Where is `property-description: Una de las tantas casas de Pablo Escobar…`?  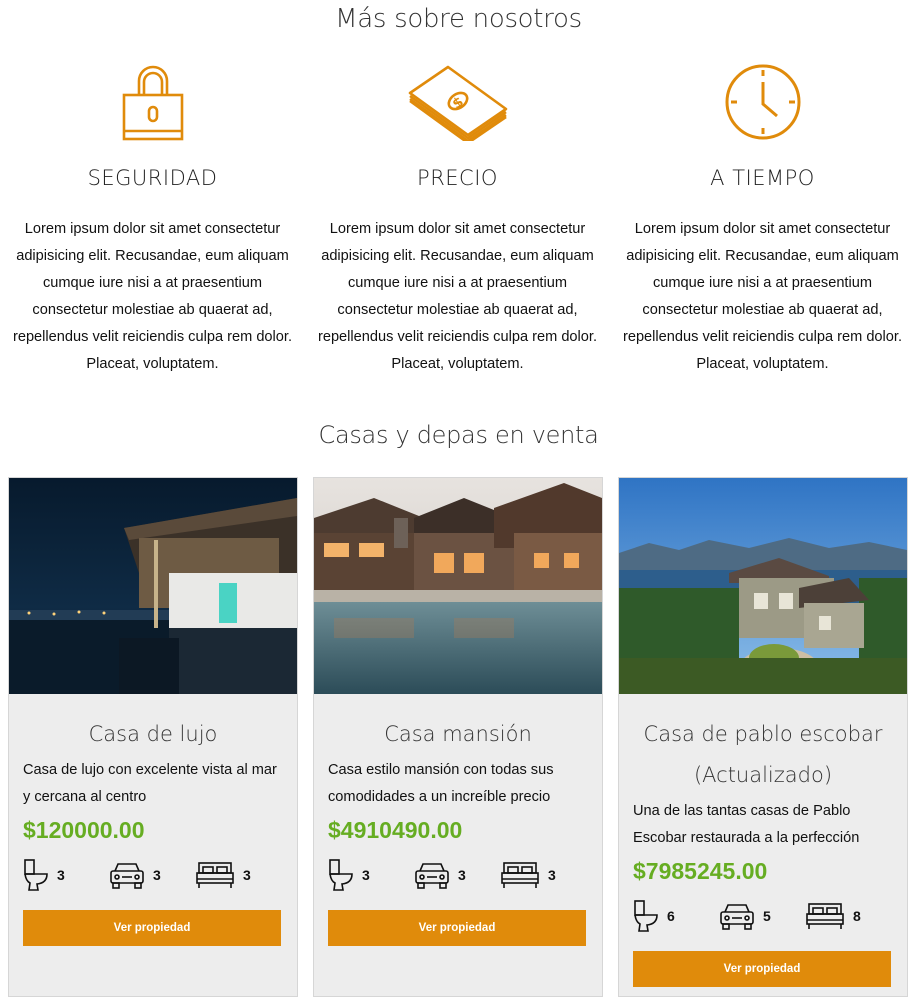
property-description: Una de las tantas casas de Pablo Escobar… is located at coordinates (746, 824).